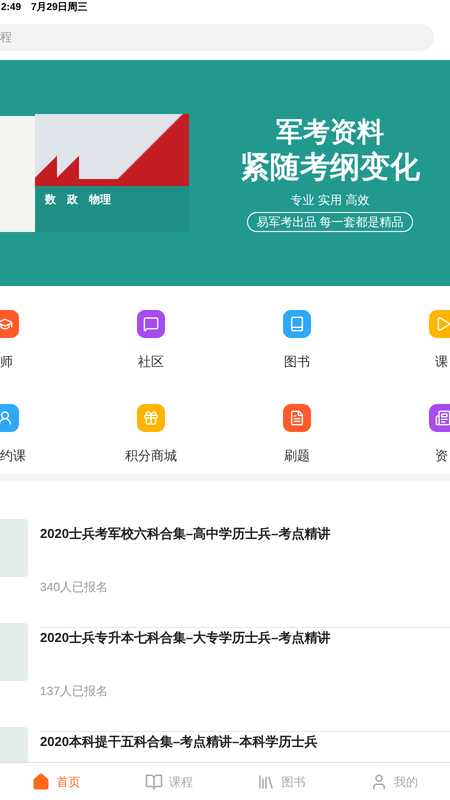  I want to click on book-title: 物理, so click(100, 200).